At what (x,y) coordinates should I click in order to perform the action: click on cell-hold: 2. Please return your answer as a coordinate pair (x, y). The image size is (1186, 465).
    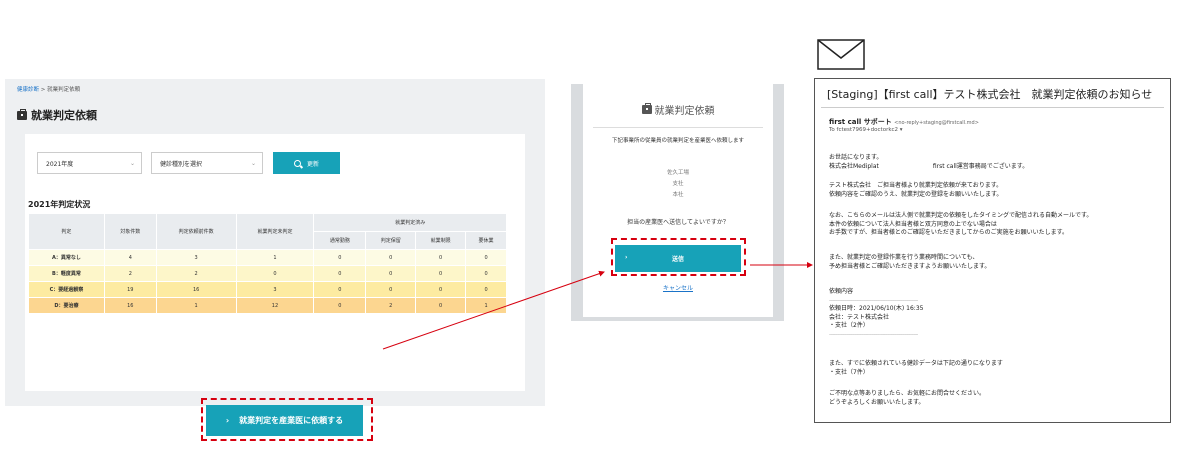
    Looking at the image, I should click on (391, 305).